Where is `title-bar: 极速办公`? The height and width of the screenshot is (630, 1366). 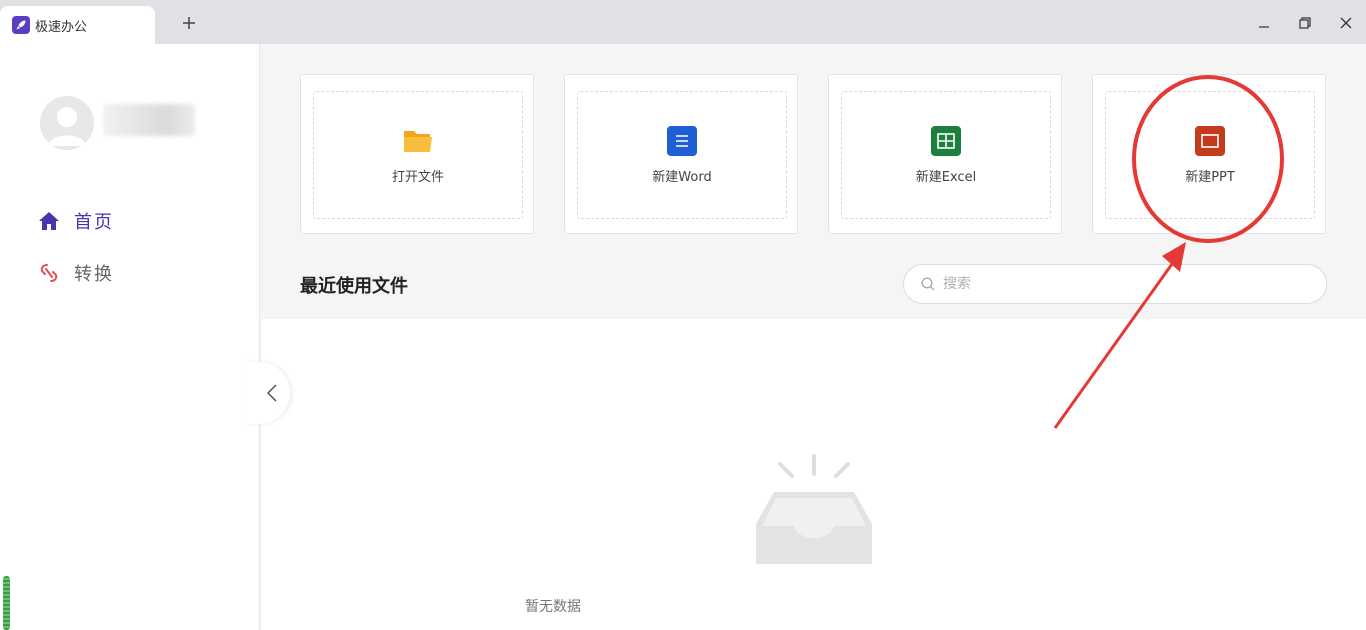
title-bar: 极速办公 is located at coordinates (683, 22).